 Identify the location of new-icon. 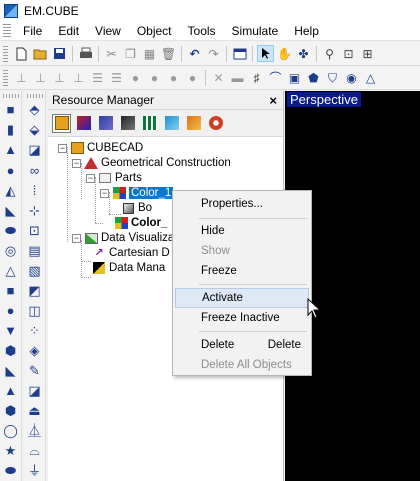
(21, 53).